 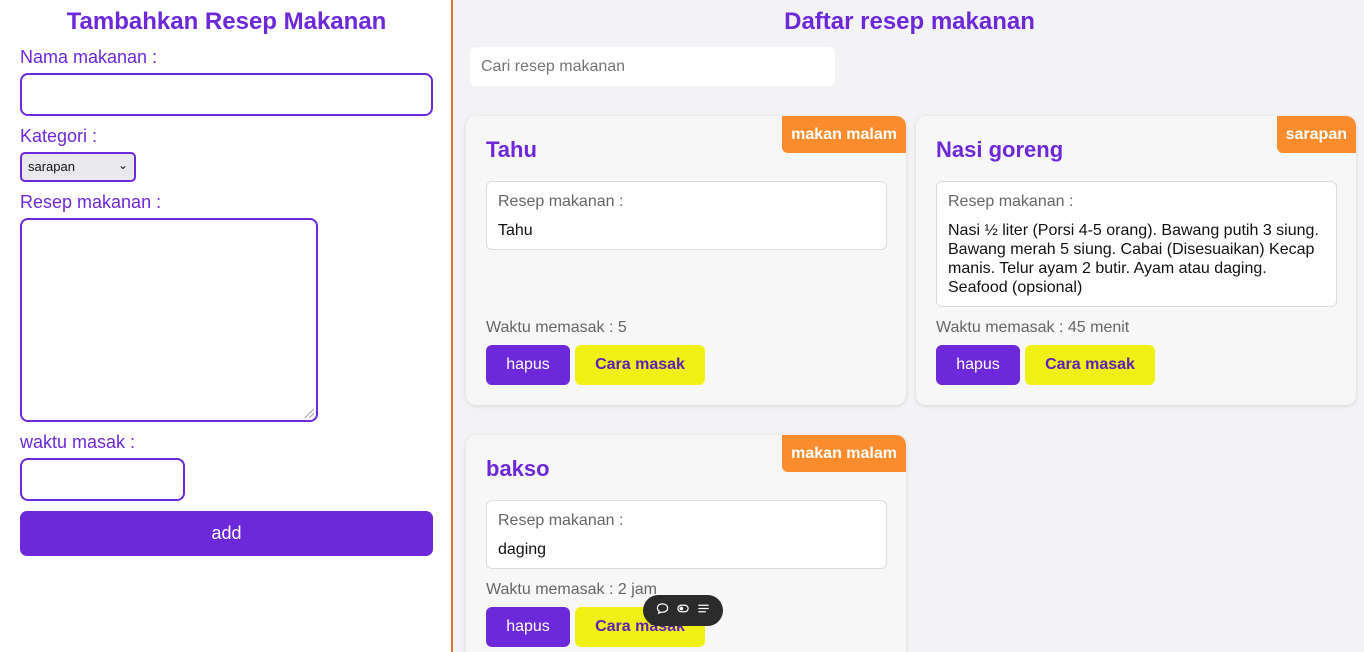 I want to click on toggle-icon, so click(x=683, y=611).